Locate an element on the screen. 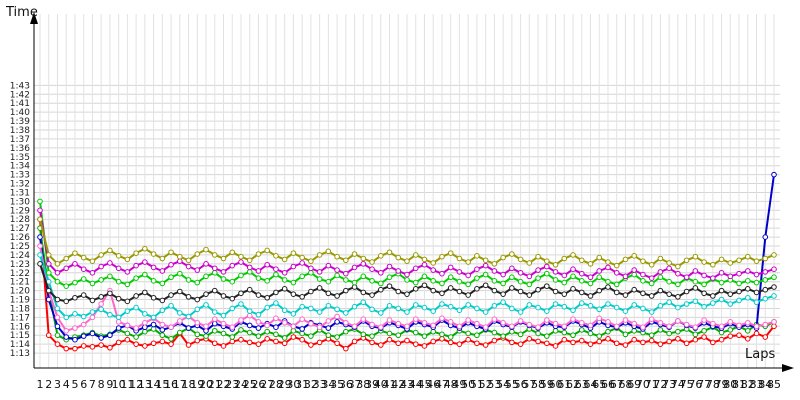 The height and width of the screenshot is (400, 800). y-tick-label: 1:15 is located at coordinates (20, 336).